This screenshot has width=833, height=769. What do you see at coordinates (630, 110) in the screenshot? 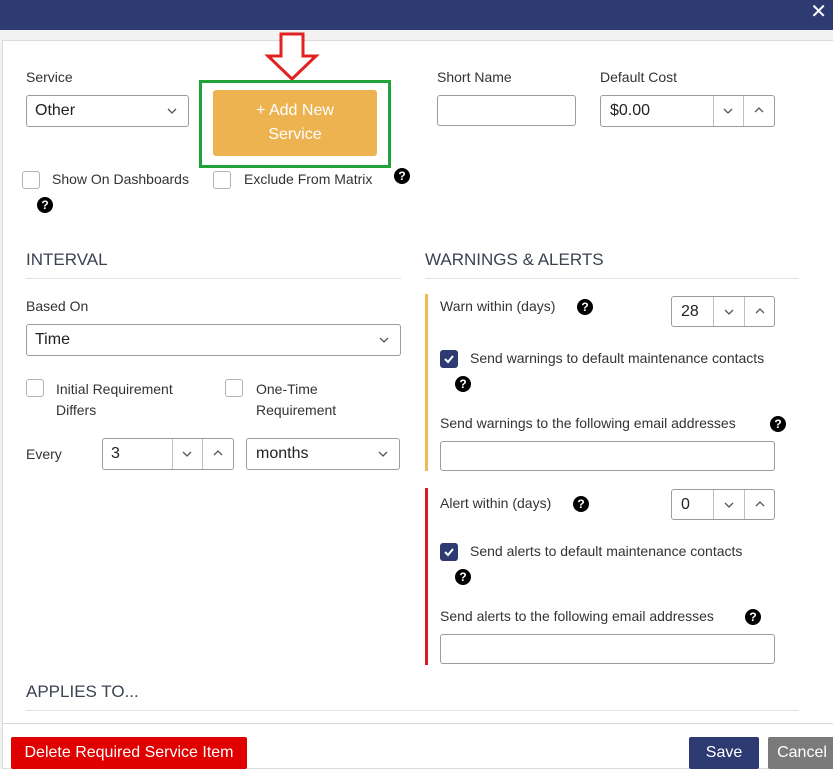
I see `default-cost-value: $0.00` at bounding box center [630, 110].